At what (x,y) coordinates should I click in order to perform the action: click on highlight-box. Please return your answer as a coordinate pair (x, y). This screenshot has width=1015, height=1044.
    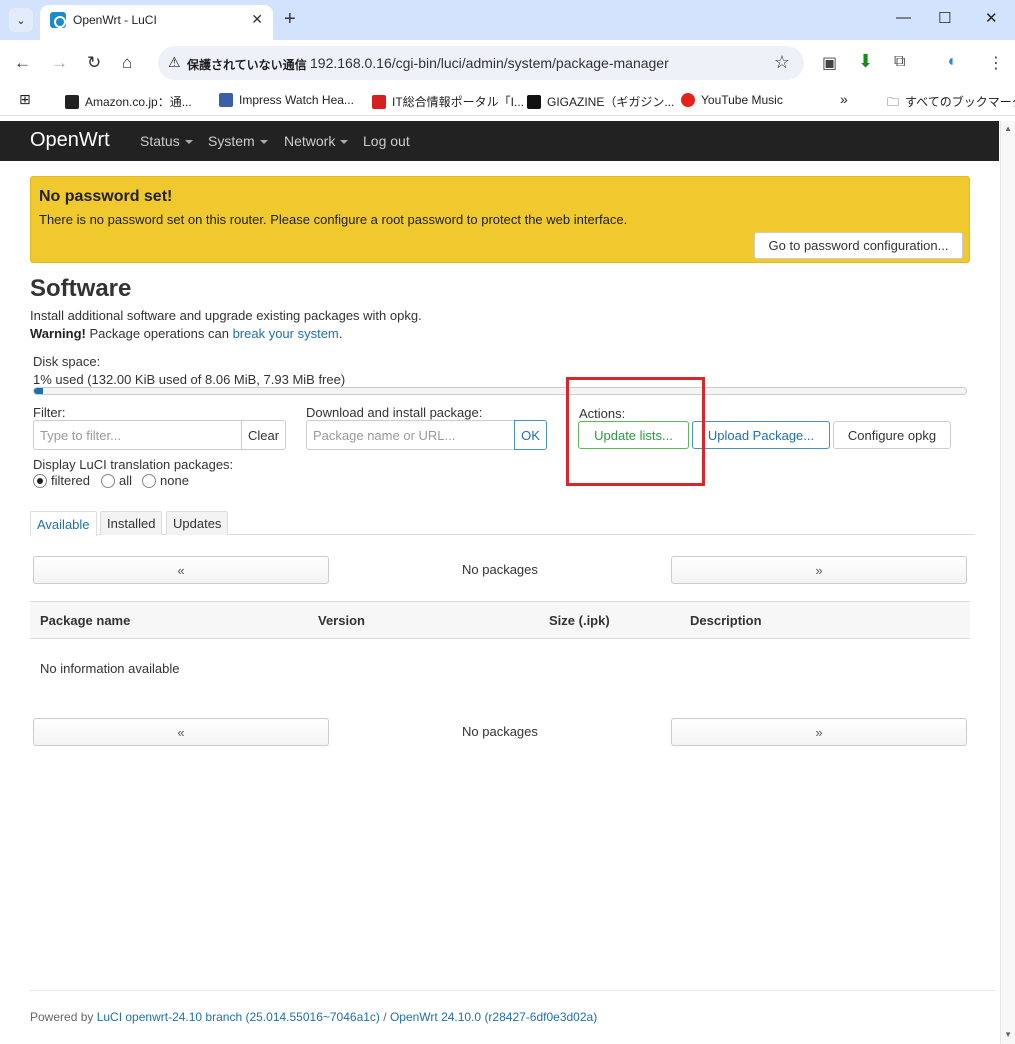
    Looking at the image, I should click on (635, 431).